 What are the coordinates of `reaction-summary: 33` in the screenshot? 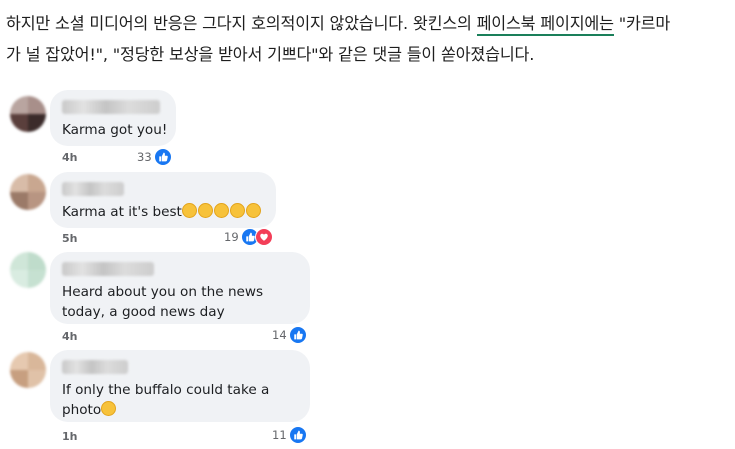 It's located at (154, 157).